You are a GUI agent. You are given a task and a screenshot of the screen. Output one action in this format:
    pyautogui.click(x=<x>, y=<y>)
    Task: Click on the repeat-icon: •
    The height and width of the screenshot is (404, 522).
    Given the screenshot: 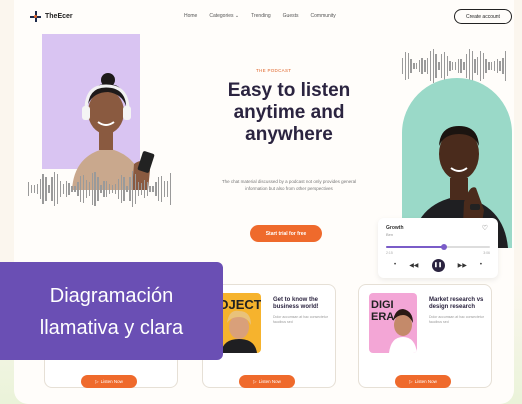 What is the action you would take?
    pyautogui.click(x=481, y=265)
    